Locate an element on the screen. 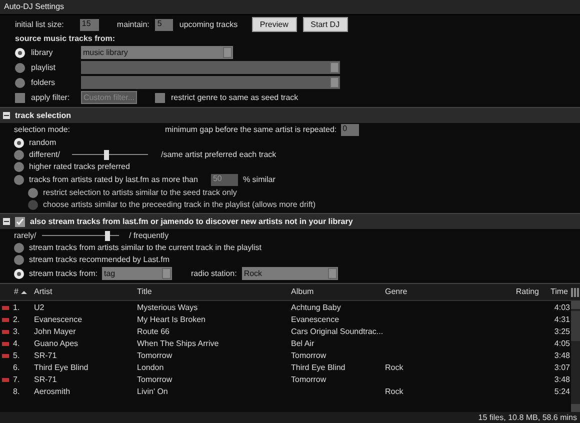 The image size is (580, 423). table-cell: Livin' On is located at coordinates (152, 392).